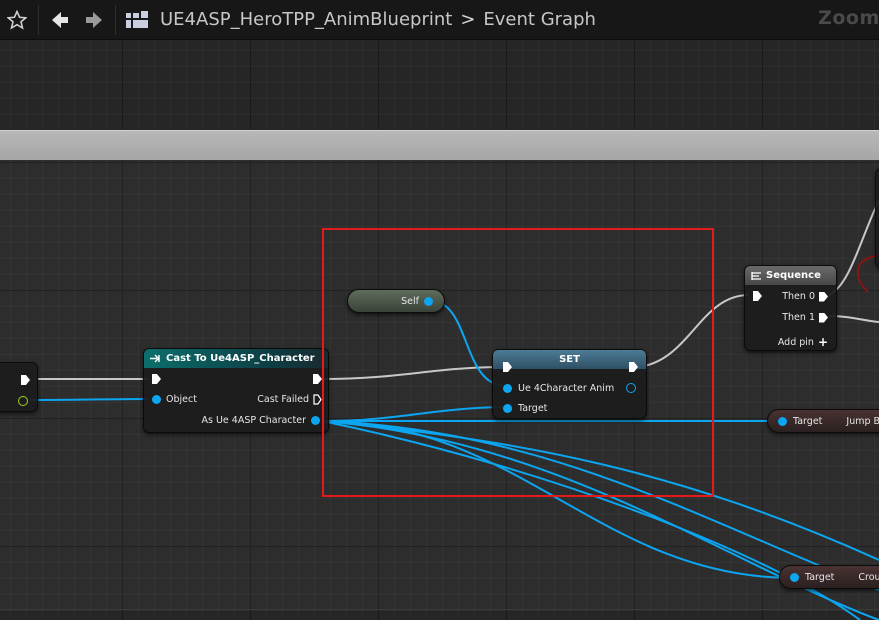 This screenshot has height=620, width=879. What do you see at coordinates (798, 296) in the screenshot?
I see `then0-label: Then 0` at bounding box center [798, 296].